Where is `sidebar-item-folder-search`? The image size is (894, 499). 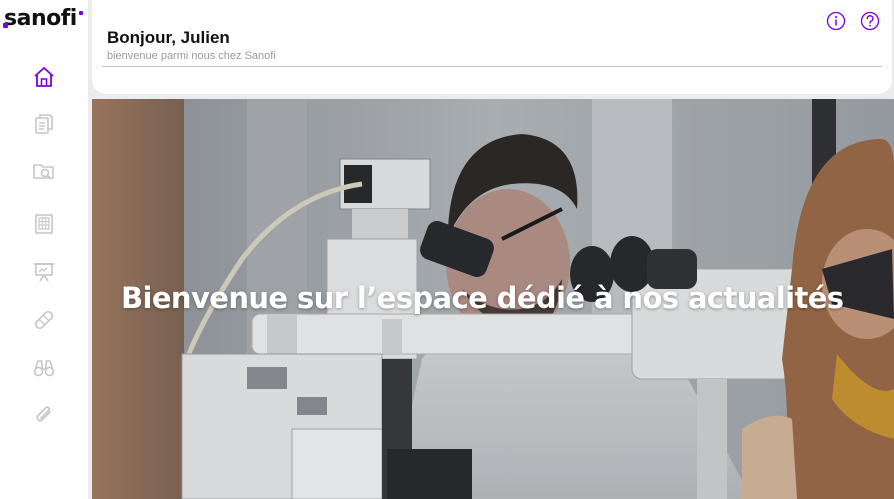
sidebar-item-folder-search is located at coordinates (44, 171).